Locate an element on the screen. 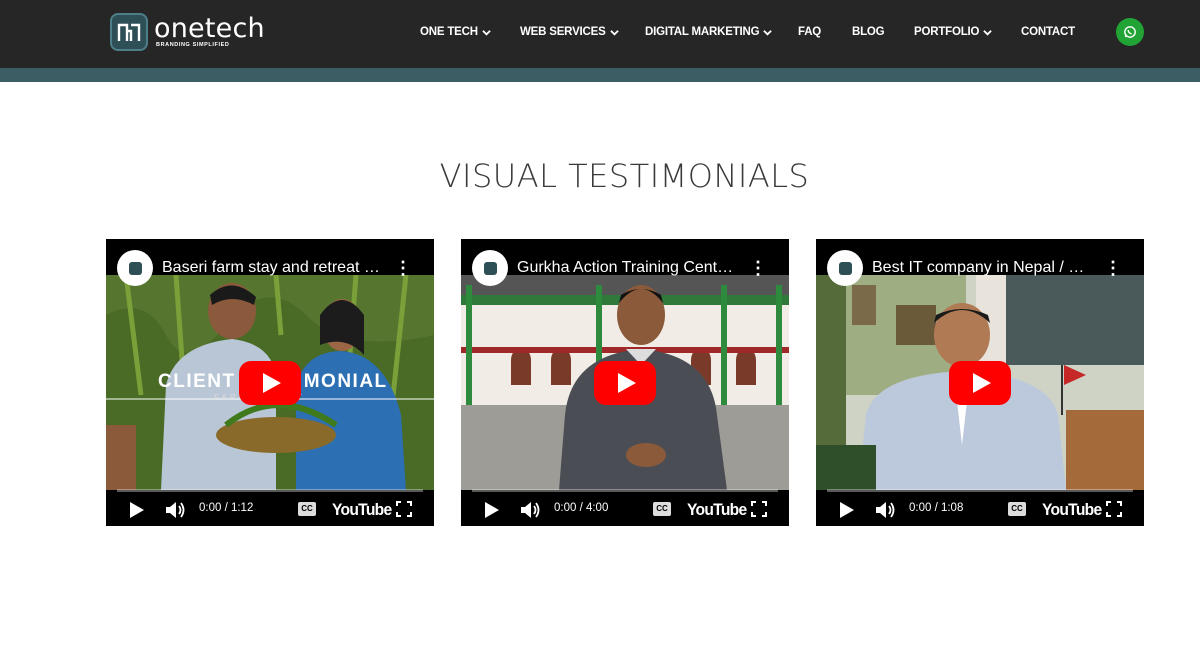  nav-item-contact: CONTACT is located at coordinates (1048, 32).